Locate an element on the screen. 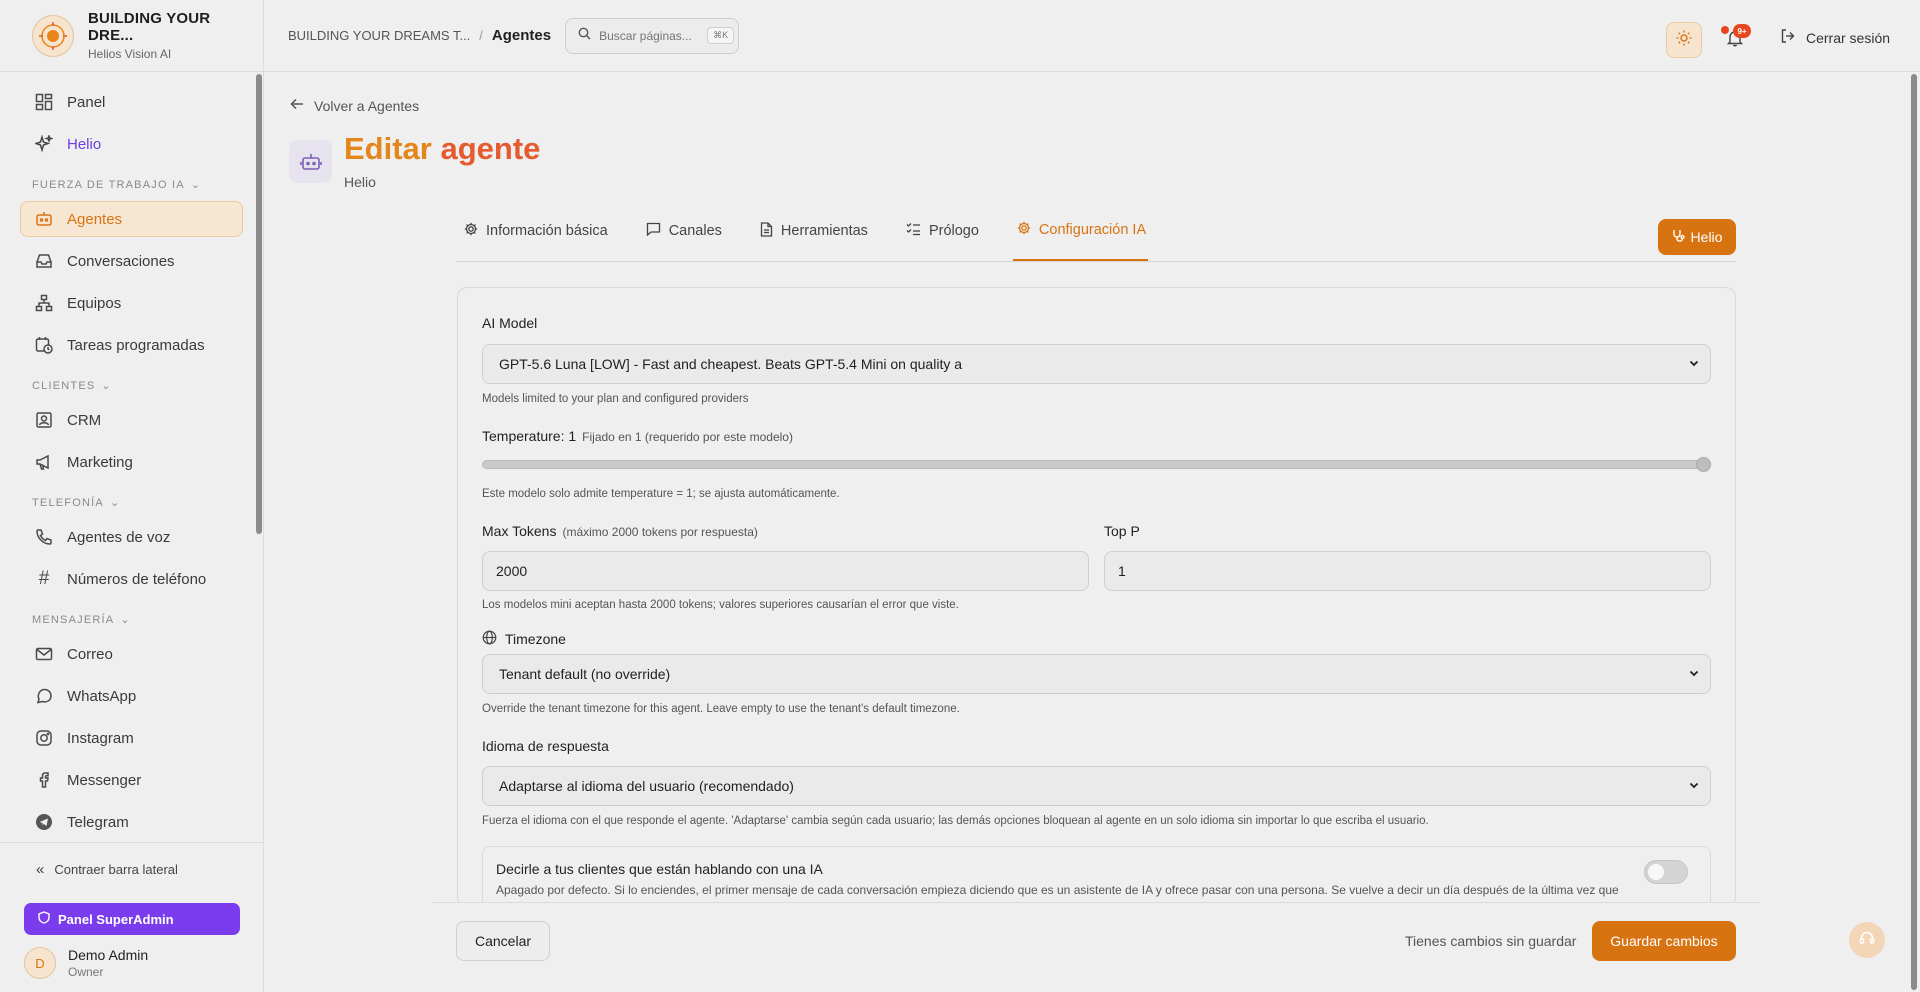 Image resolution: width=1920 pixels, height=992 pixels. sidebar-item-marketing: Marketing is located at coordinates (131, 462).